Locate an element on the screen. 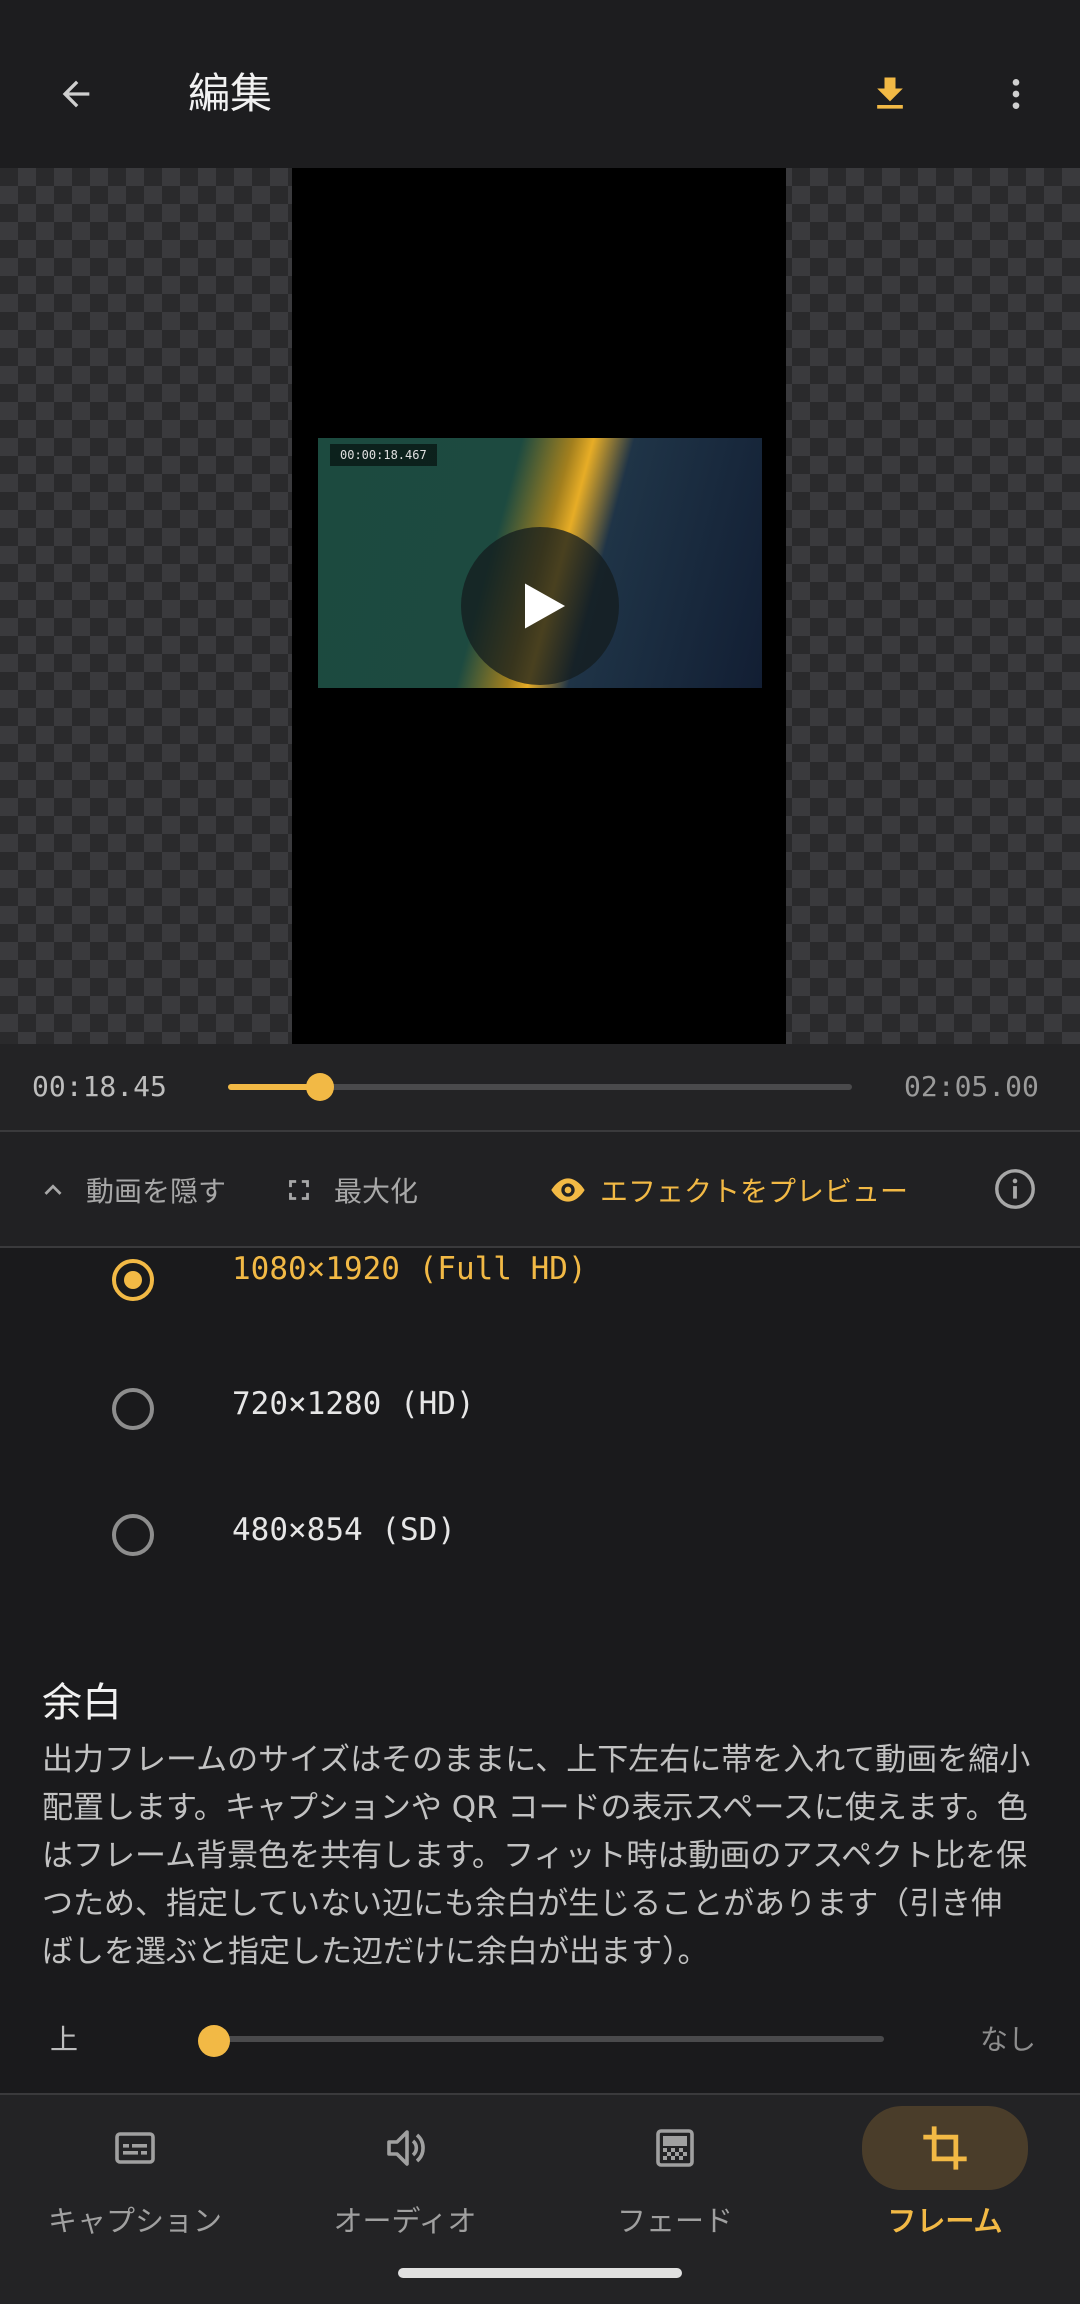 Image resolution: width=1080 pixels, height=2304 pixels. resolution-option-label: 720×1280 (HD) is located at coordinates (353, 1404).